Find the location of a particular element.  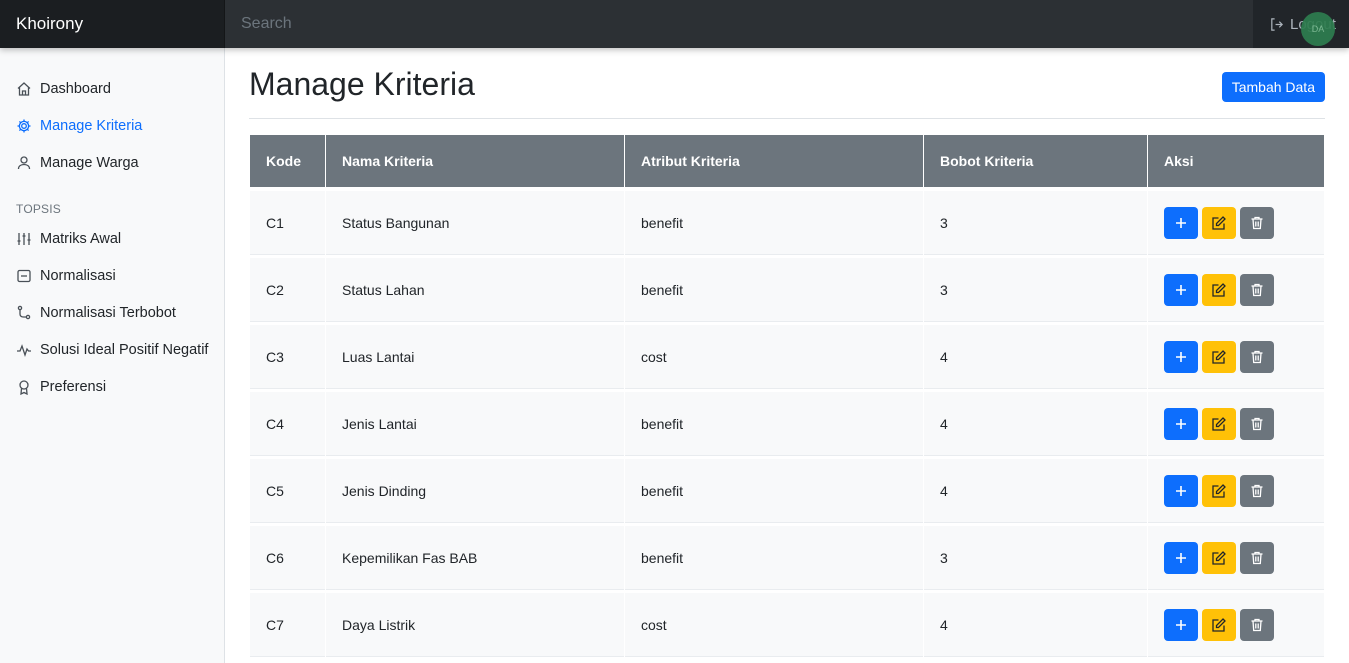

table-row: C1 Status Bangunan benefit 3 is located at coordinates (787, 222).